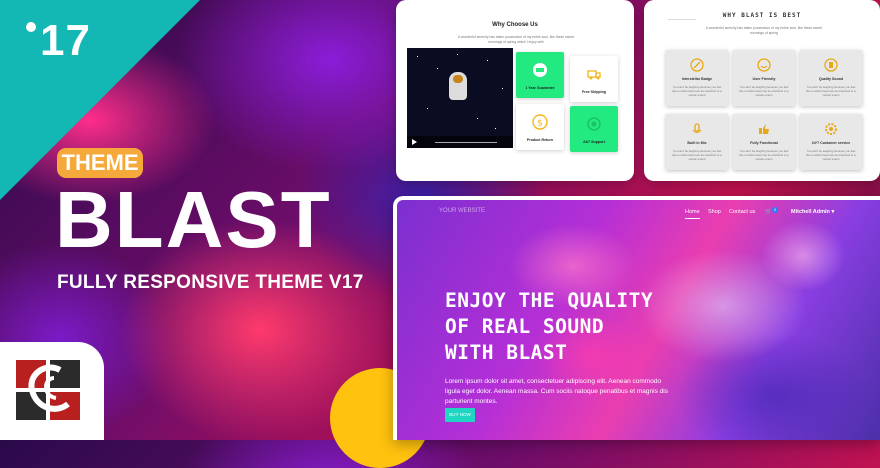  Describe the element at coordinates (775, 210) in the screenshot. I see `cart-count-badge: 0` at that location.